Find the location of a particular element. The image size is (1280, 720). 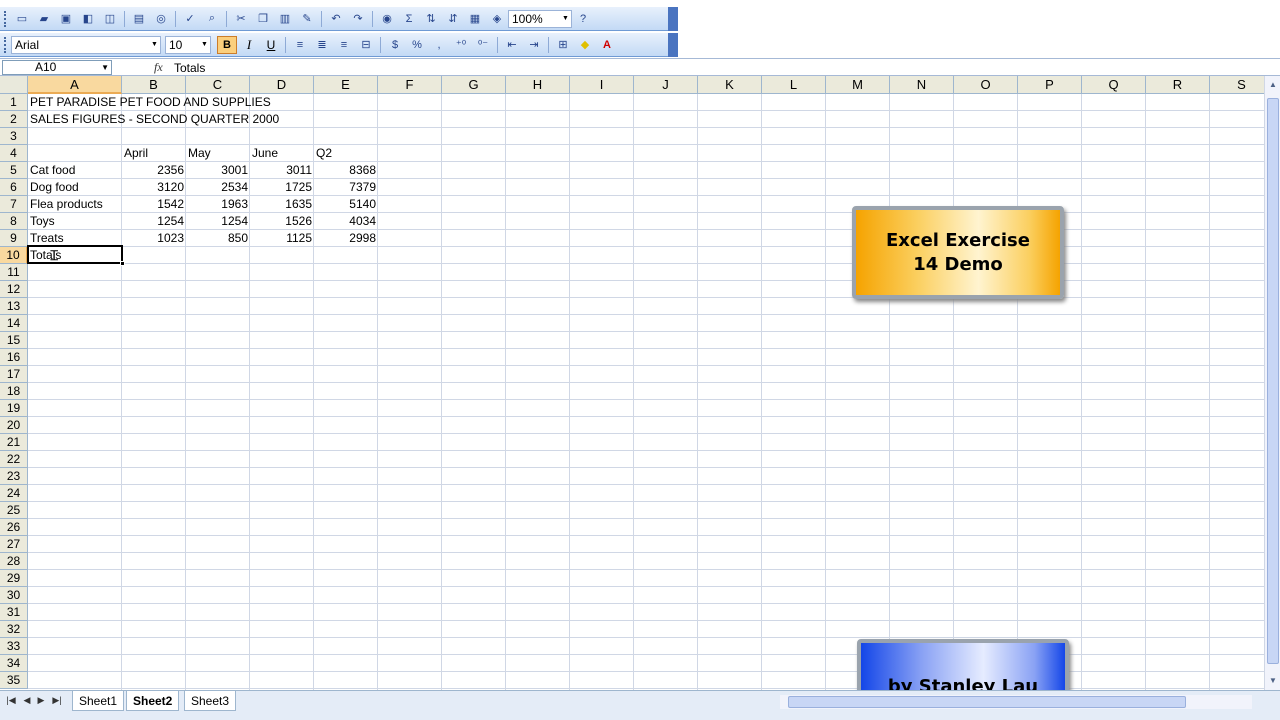

cell-b7: 1542 is located at coordinates (154, 204).